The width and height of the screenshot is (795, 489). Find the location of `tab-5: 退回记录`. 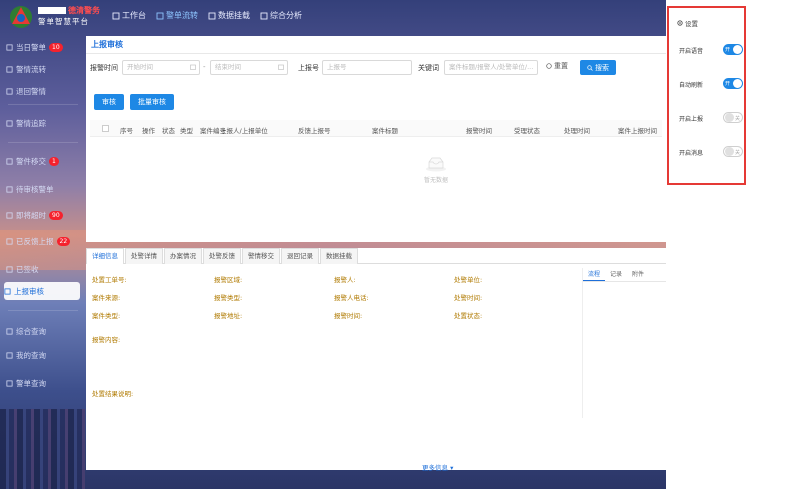

tab-5: 退回记录 is located at coordinates (300, 256).